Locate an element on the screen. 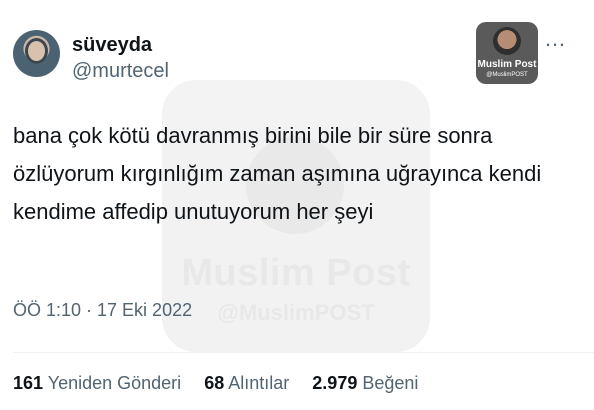 The width and height of the screenshot is (594, 410). like-count: 2.979 is located at coordinates (335, 383).